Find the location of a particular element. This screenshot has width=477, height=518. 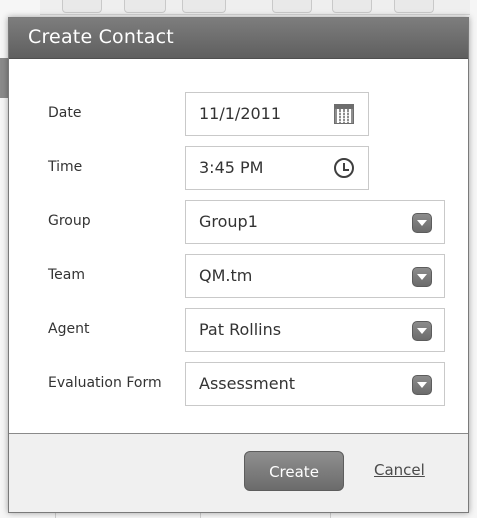

team-row: Team QM.tm is located at coordinates (238, 277).